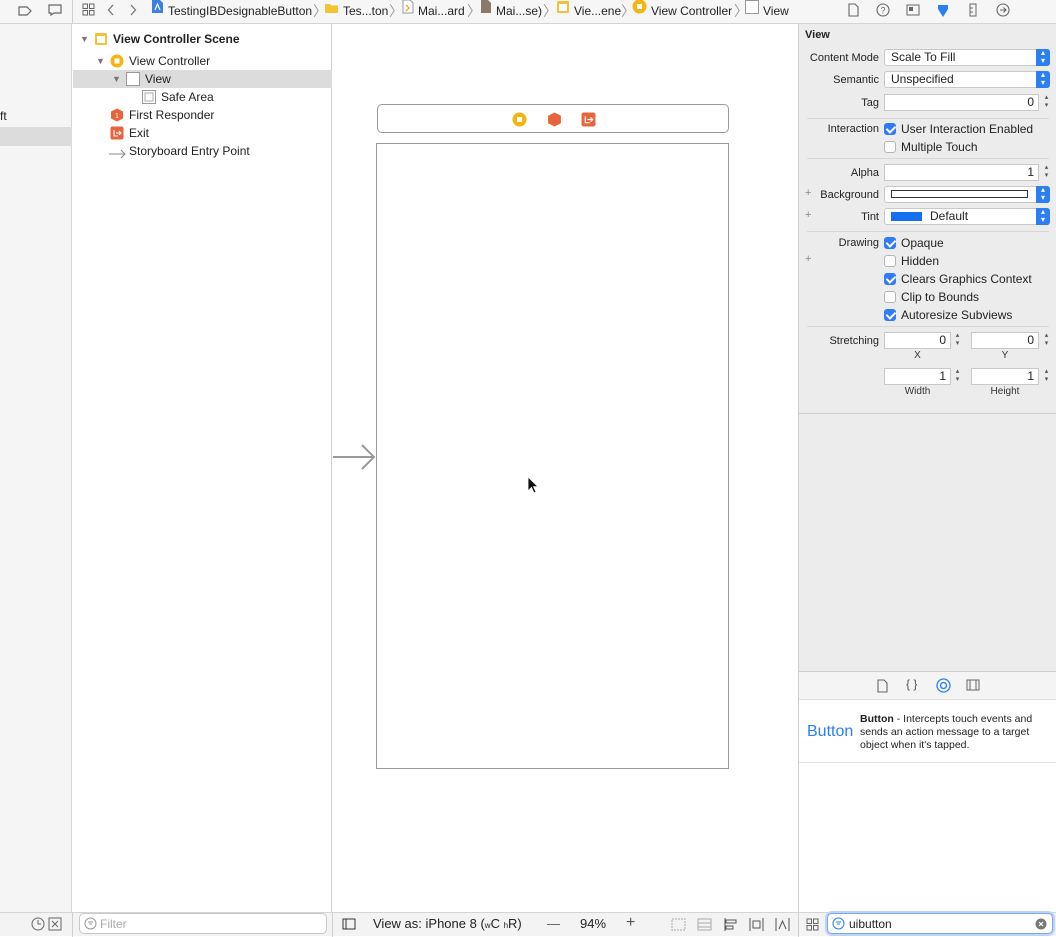 The height and width of the screenshot is (937, 1056). What do you see at coordinates (961, 172) in the screenshot?
I see `alpha-field: 1` at bounding box center [961, 172].